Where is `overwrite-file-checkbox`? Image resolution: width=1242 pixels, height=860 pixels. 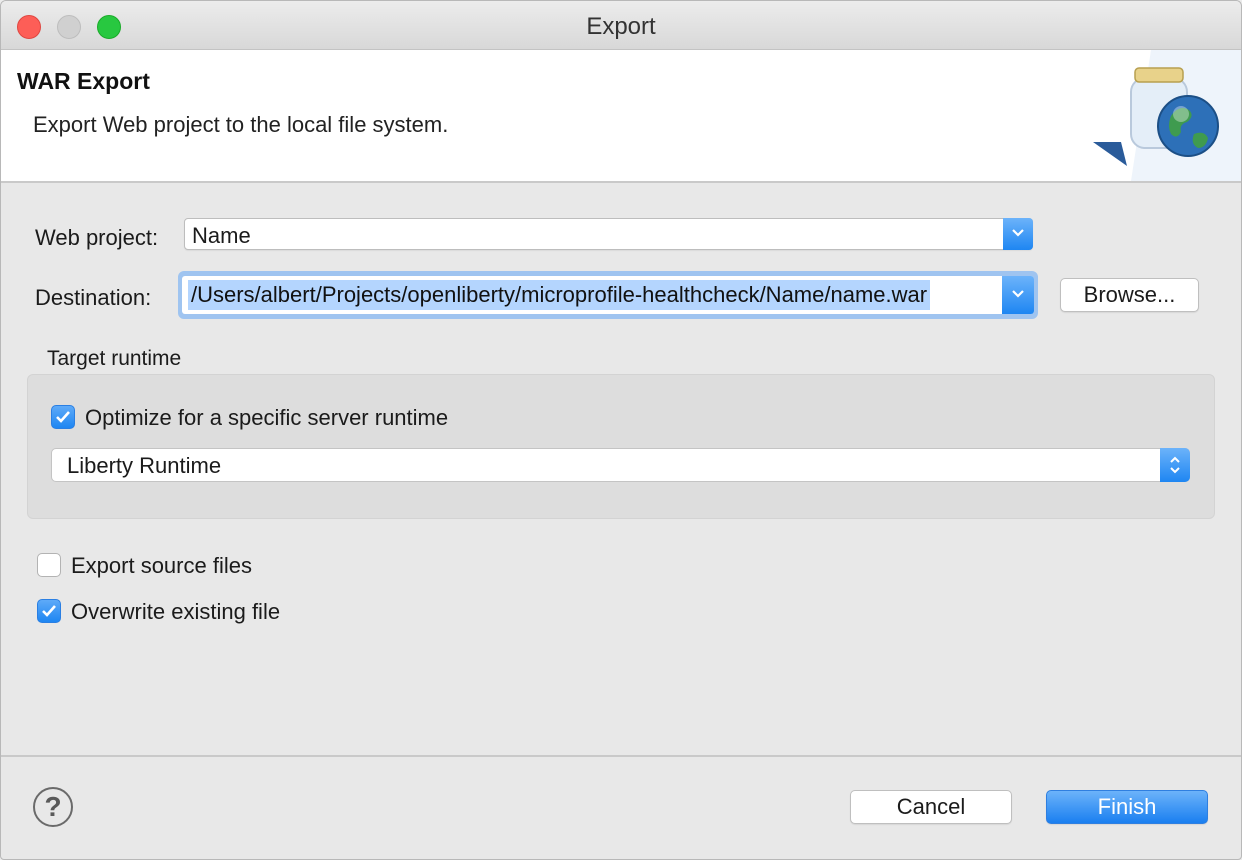 overwrite-file-checkbox is located at coordinates (49, 611).